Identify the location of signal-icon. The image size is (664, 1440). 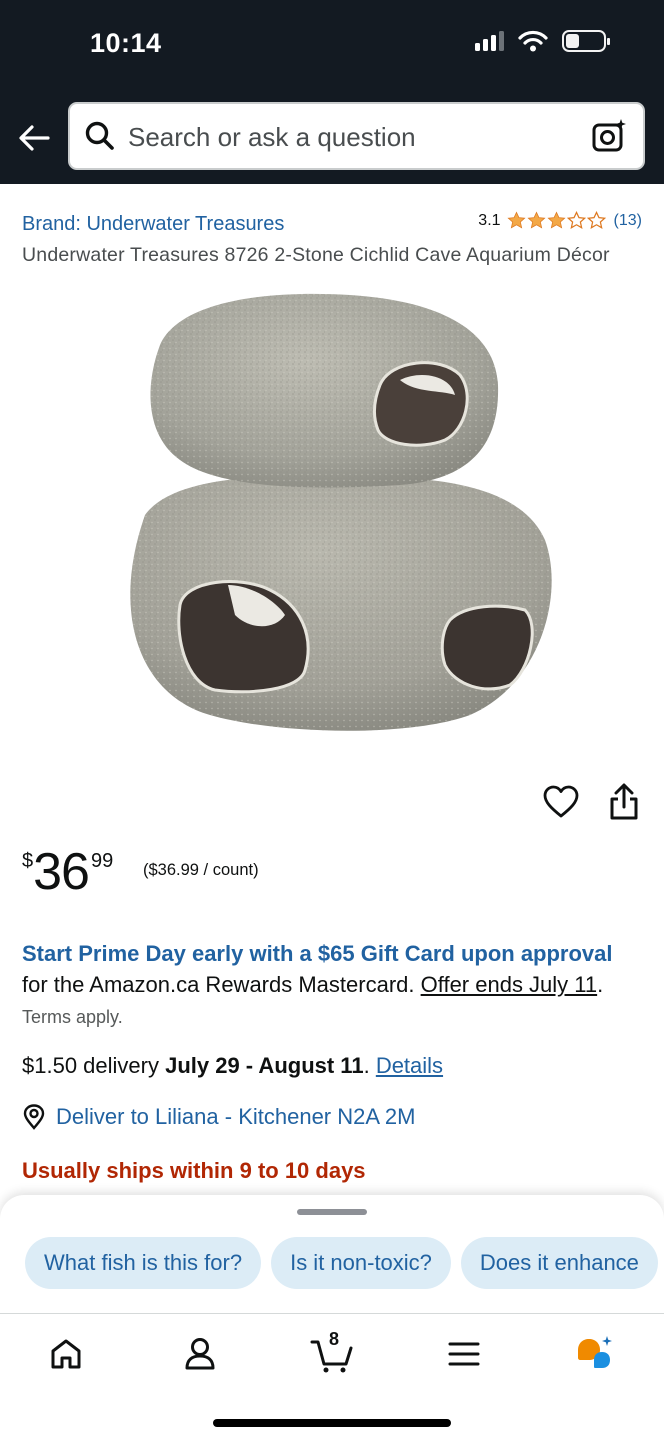
(489, 41).